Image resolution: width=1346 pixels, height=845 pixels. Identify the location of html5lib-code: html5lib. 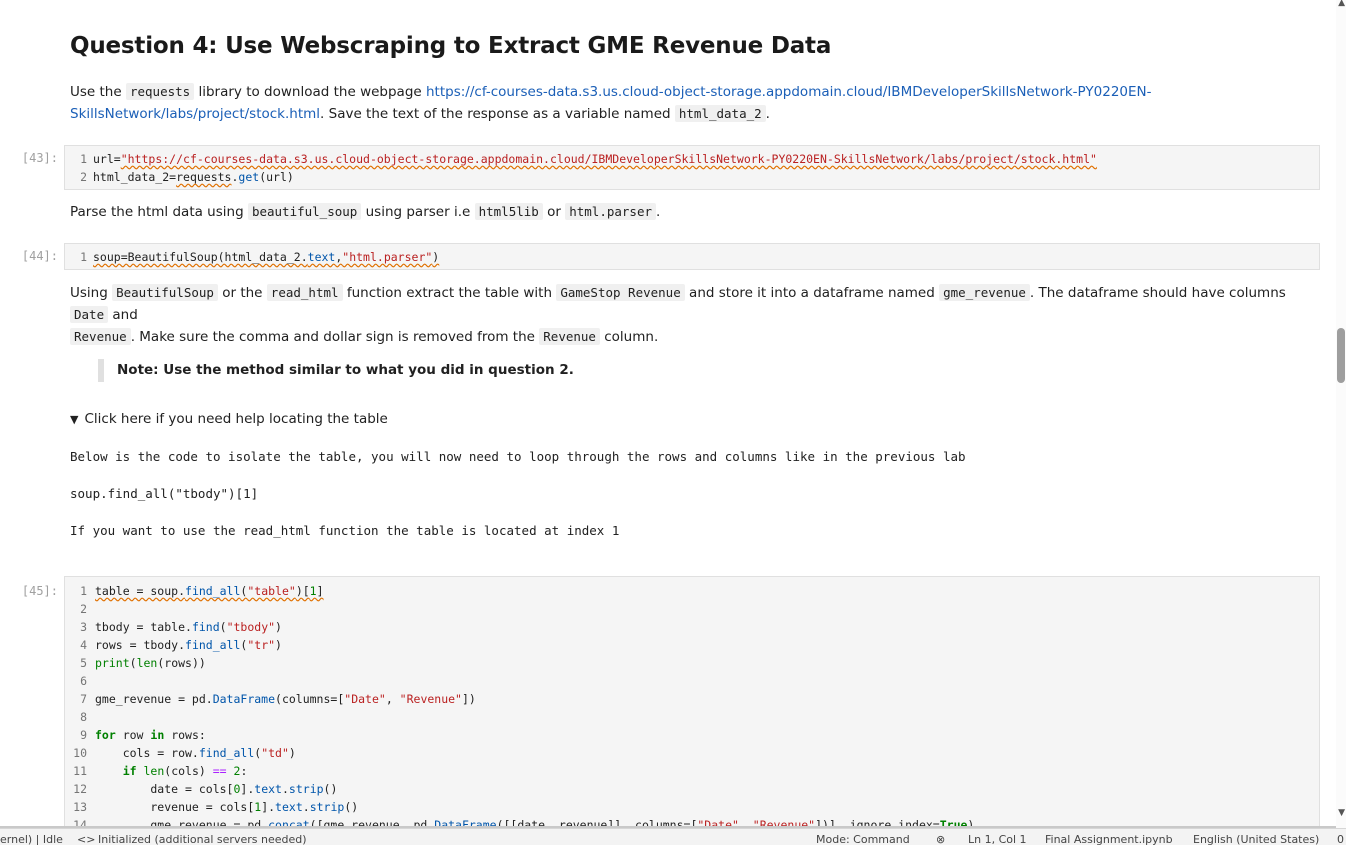
(508, 211).